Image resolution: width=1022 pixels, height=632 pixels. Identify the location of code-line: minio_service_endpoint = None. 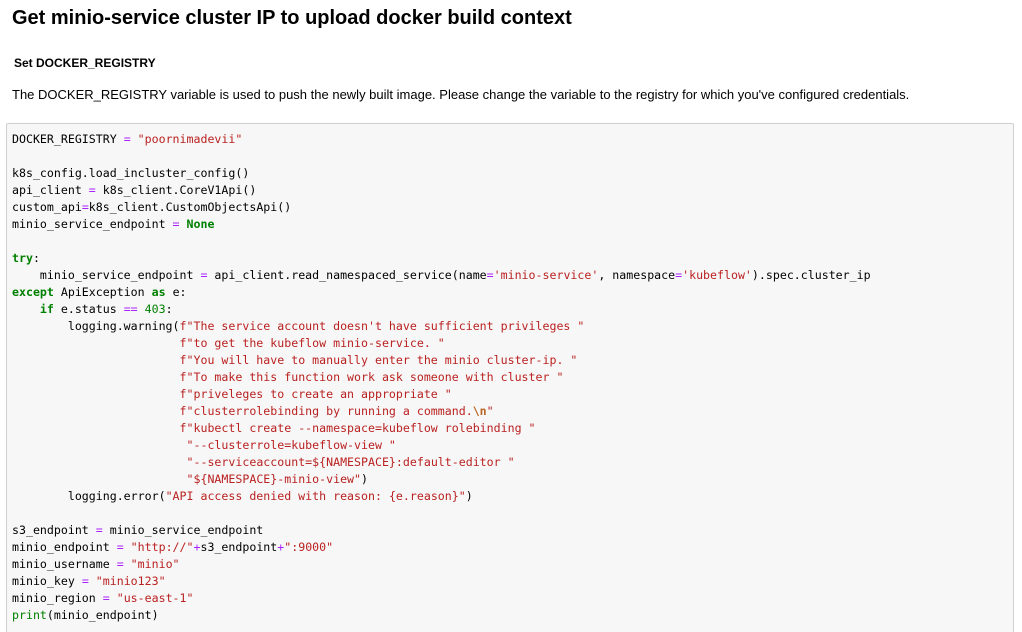
(512, 224).